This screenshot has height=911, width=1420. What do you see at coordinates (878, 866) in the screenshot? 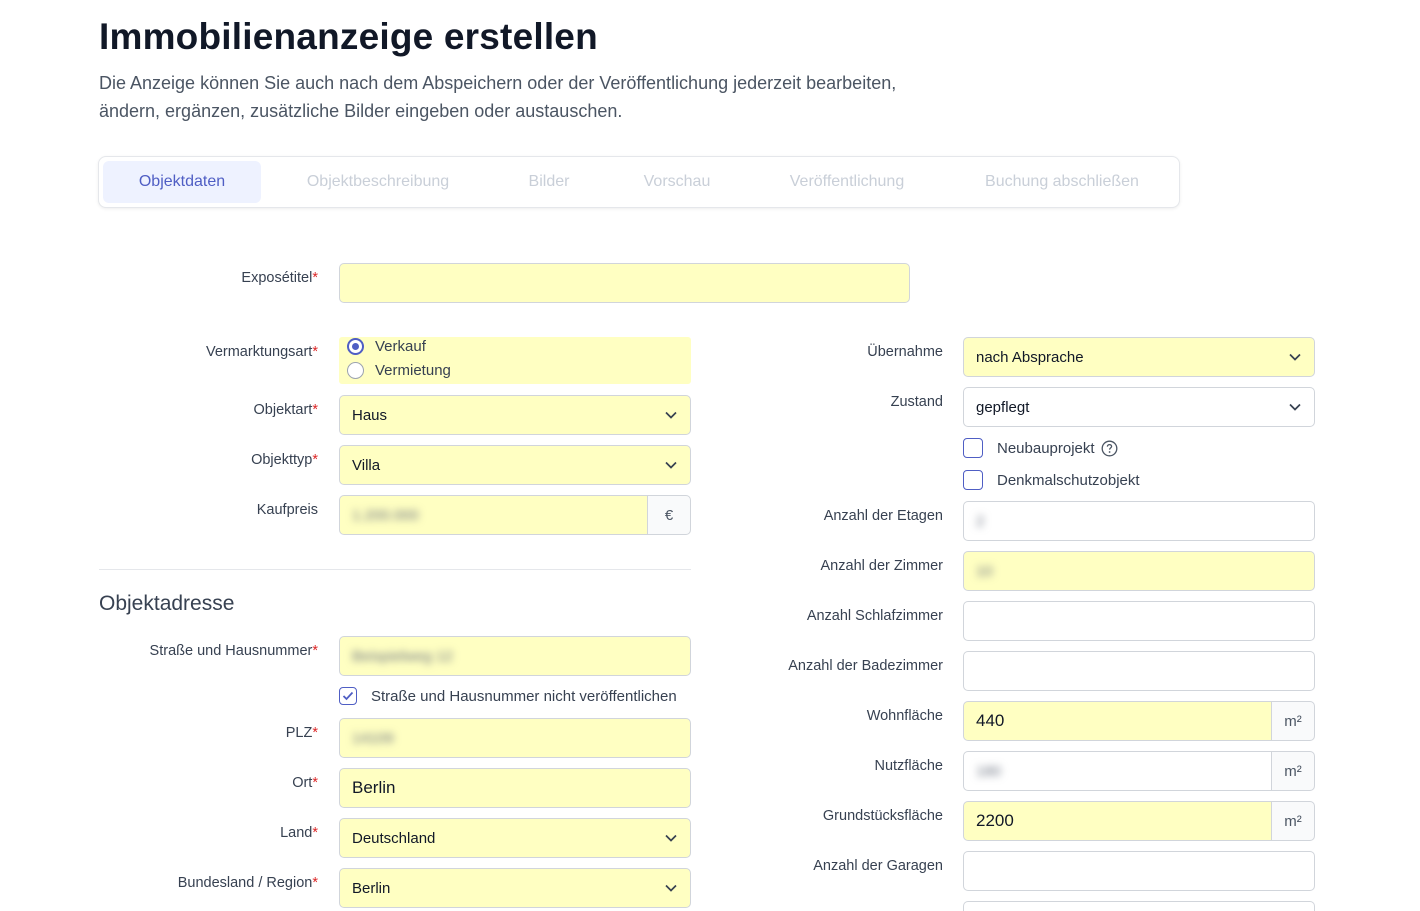
I see `garagen-label: Anzahl der Garagen` at bounding box center [878, 866].